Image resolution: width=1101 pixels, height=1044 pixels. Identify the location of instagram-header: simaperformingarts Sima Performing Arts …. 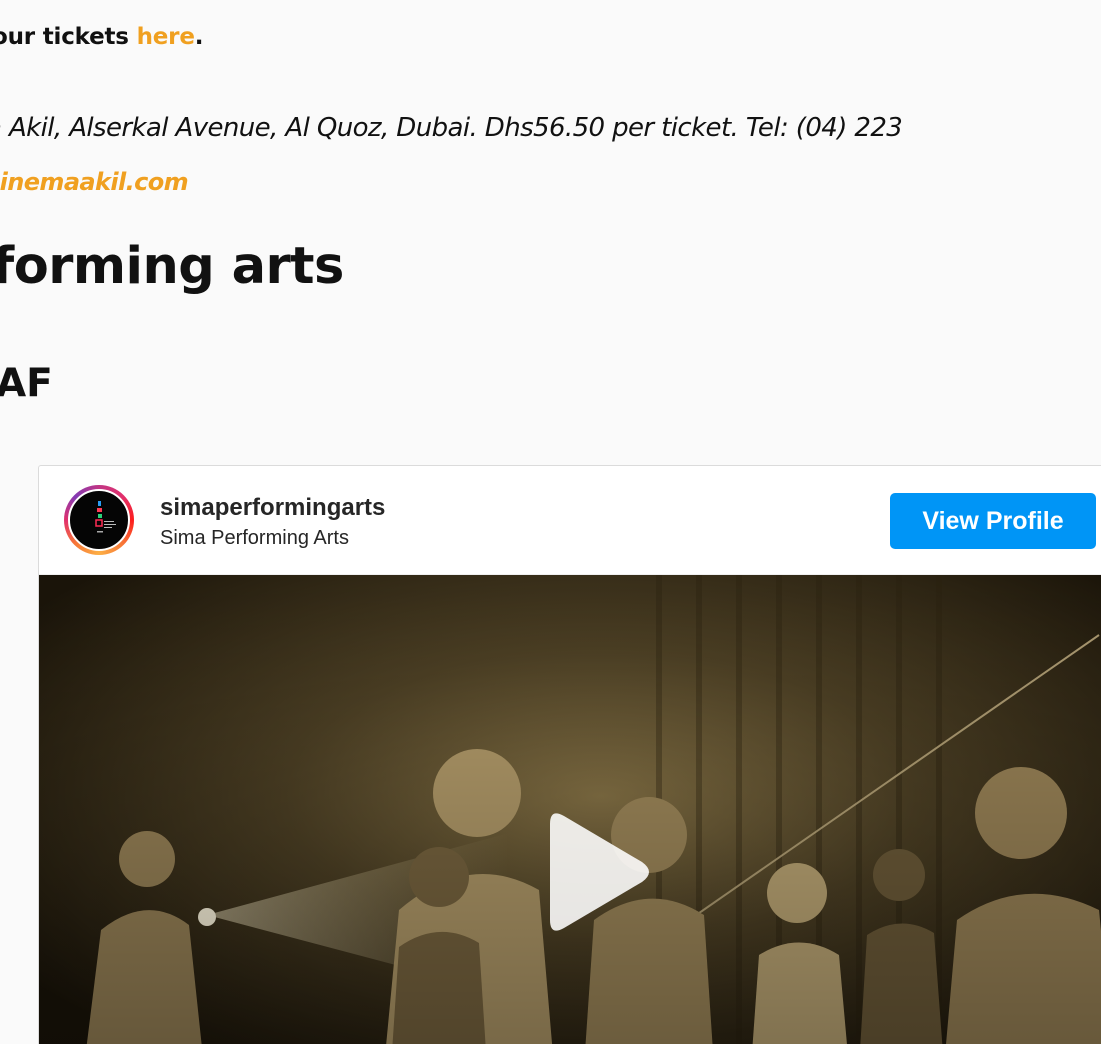
(570, 520).